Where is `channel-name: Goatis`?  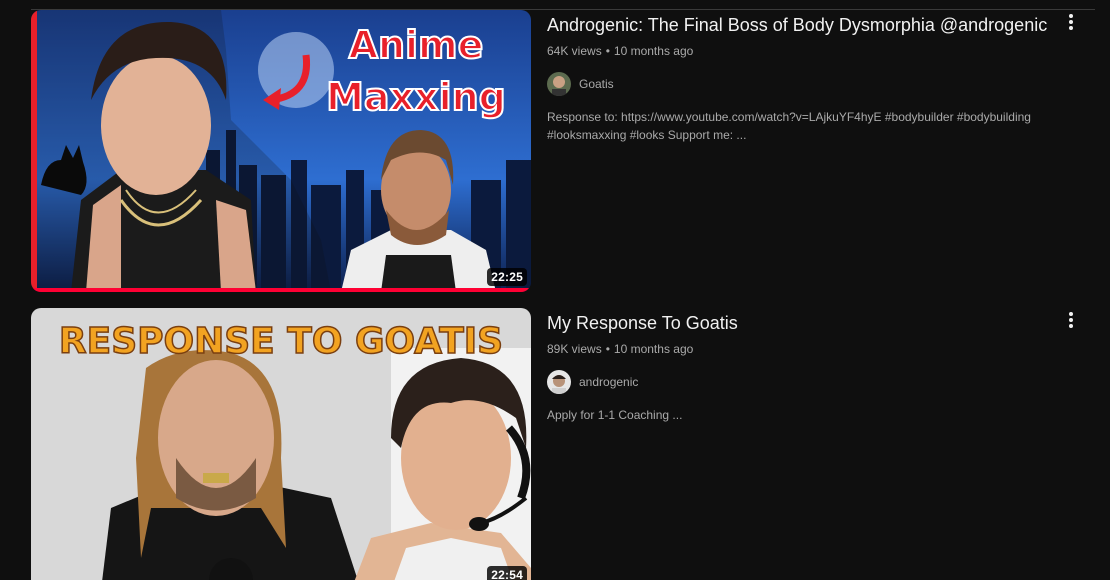 channel-name: Goatis is located at coordinates (596, 84).